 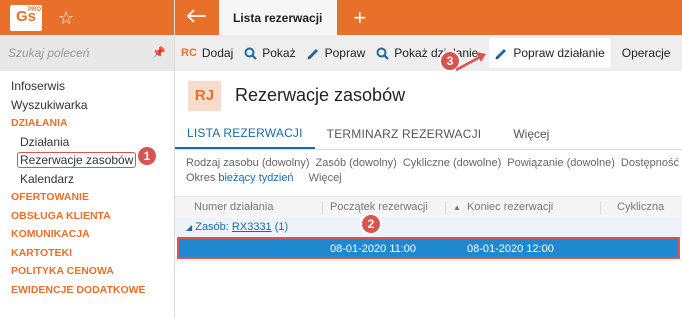 What do you see at coordinates (233, 207) in the screenshot?
I see `col-numer-dzialania: Numer działania` at bounding box center [233, 207].